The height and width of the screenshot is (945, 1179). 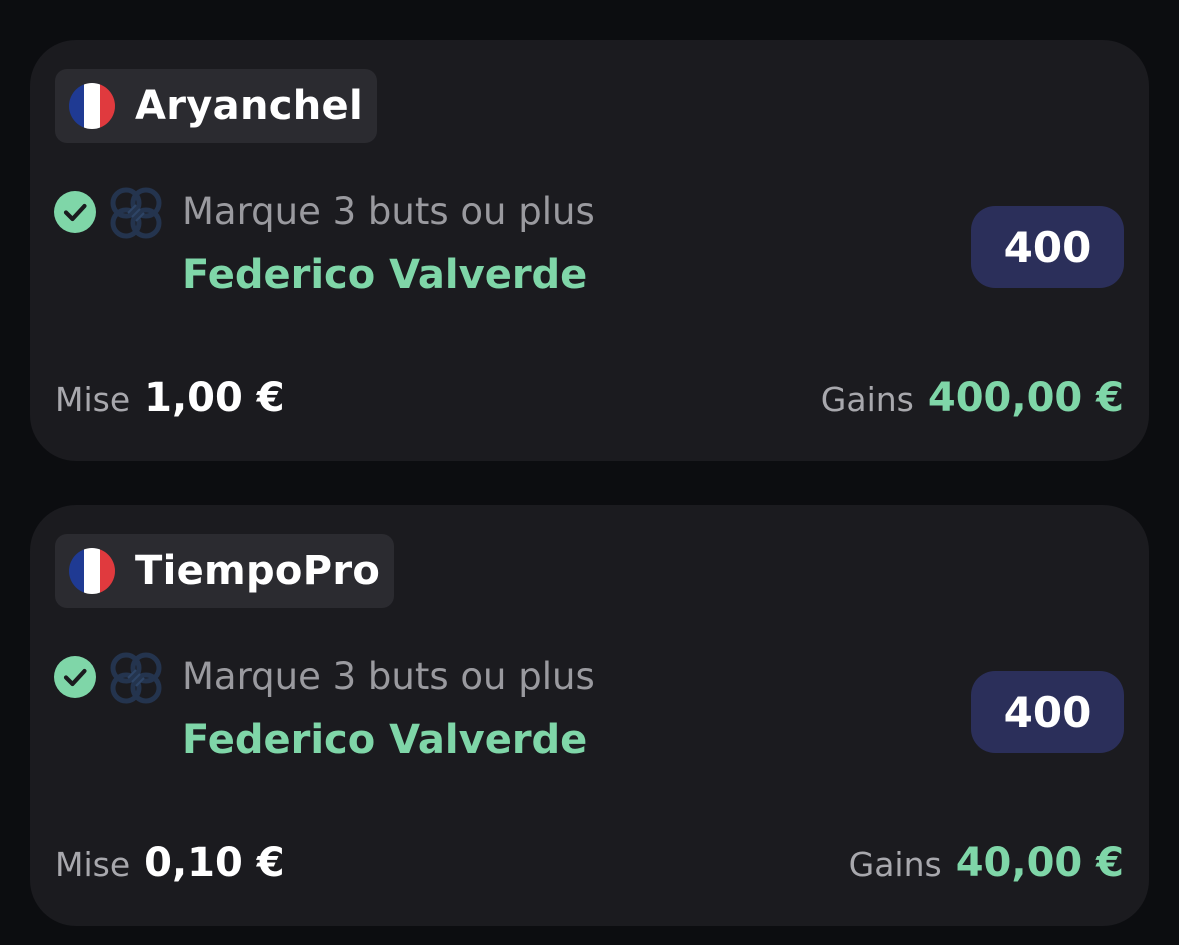 I want to click on username: Aryanchel, so click(x=249, y=106).